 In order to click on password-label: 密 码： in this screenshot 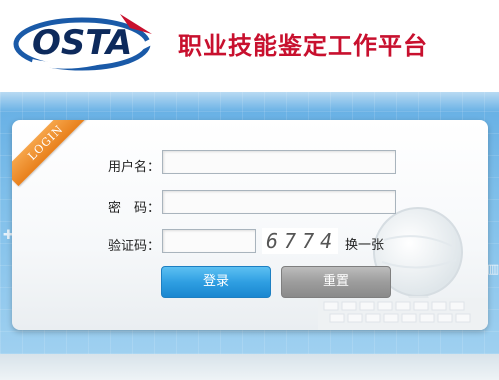, I will do `click(134, 208)`.